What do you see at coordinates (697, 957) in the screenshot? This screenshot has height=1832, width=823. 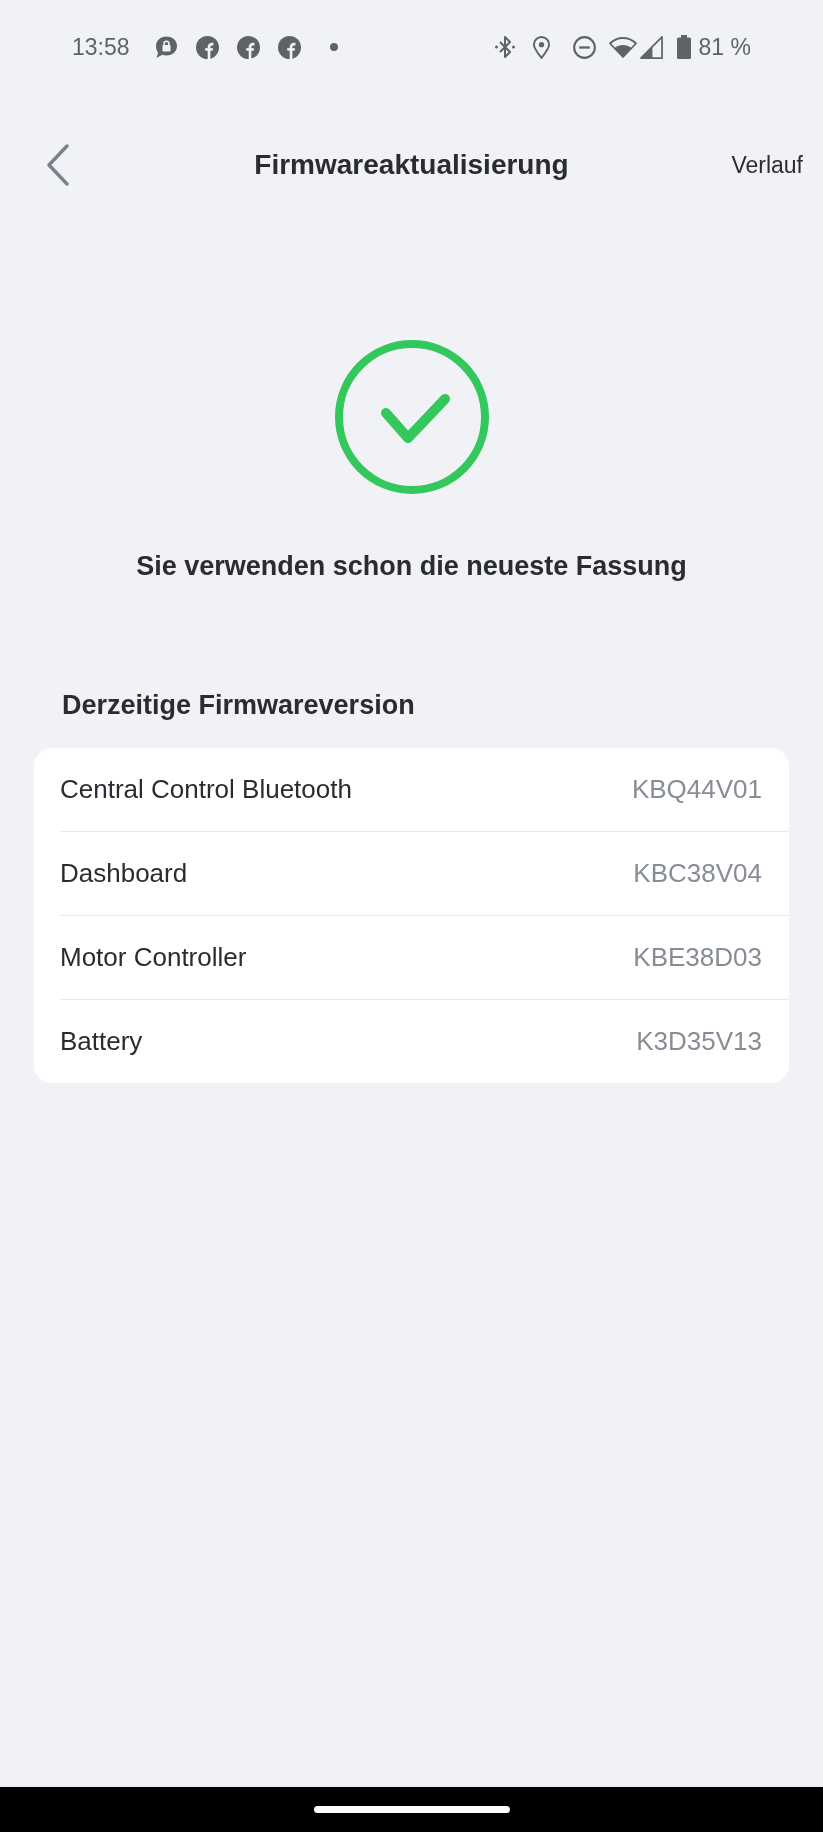 I see `firmware-version: KBE38D03` at bounding box center [697, 957].